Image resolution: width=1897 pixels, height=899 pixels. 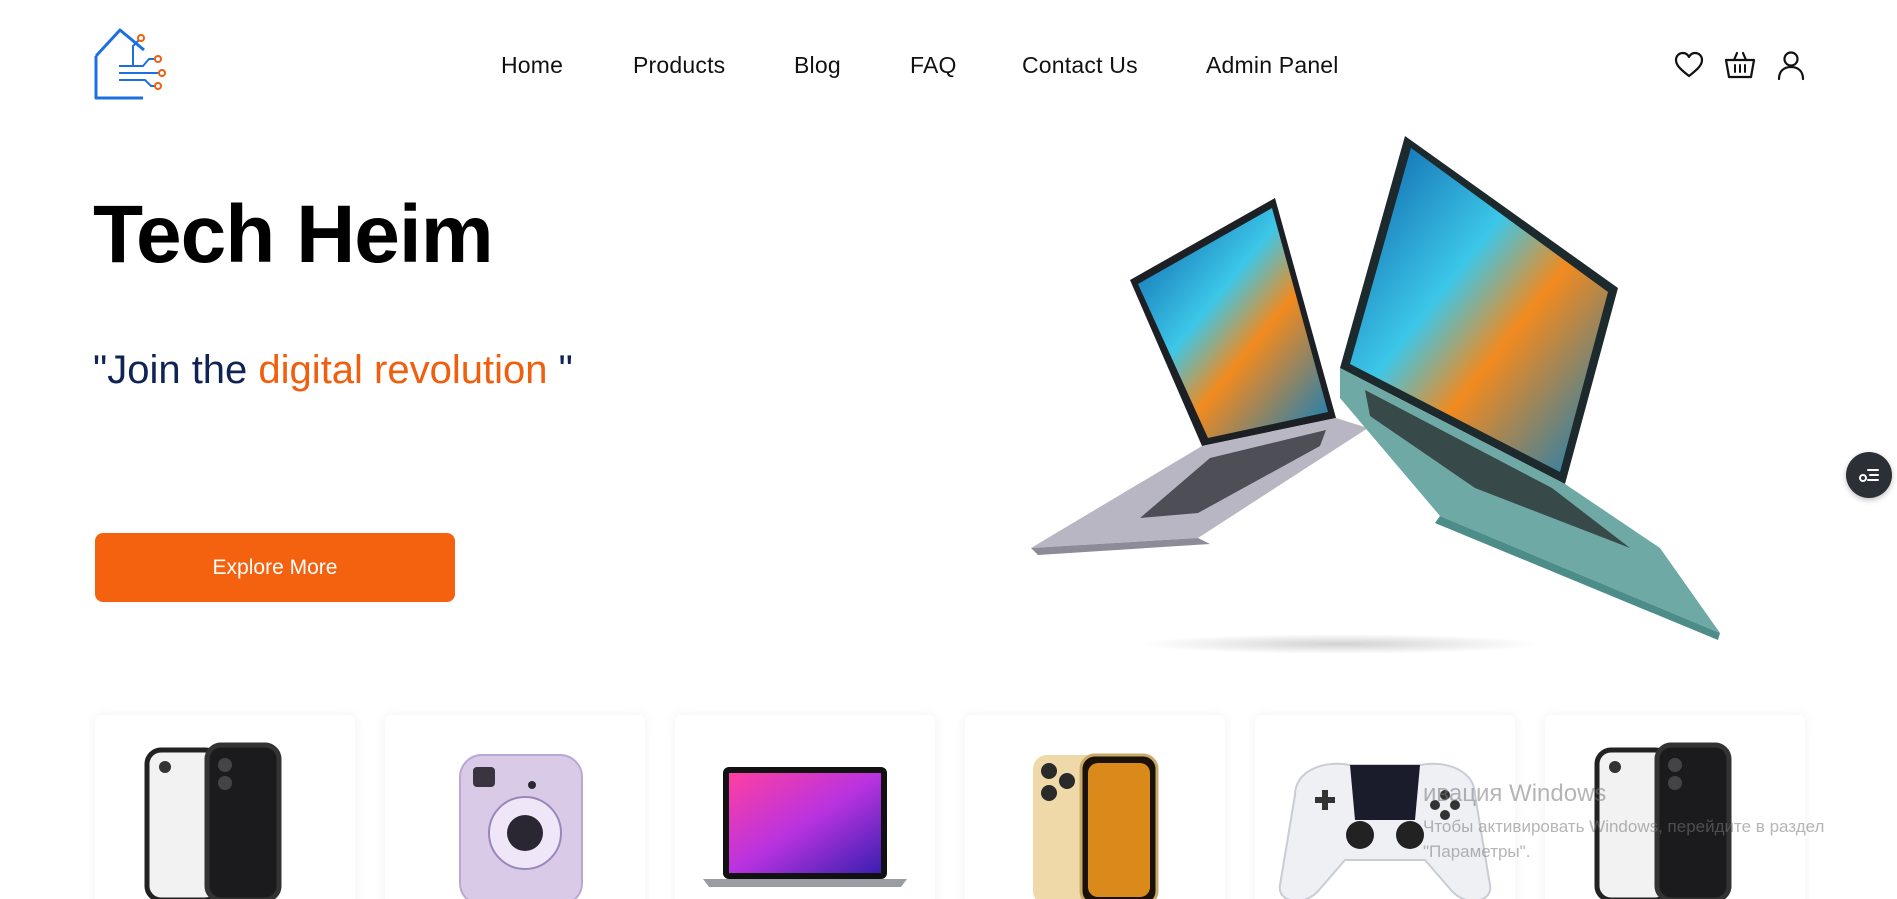 I want to click on wishlist-button, so click(x=1689, y=65).